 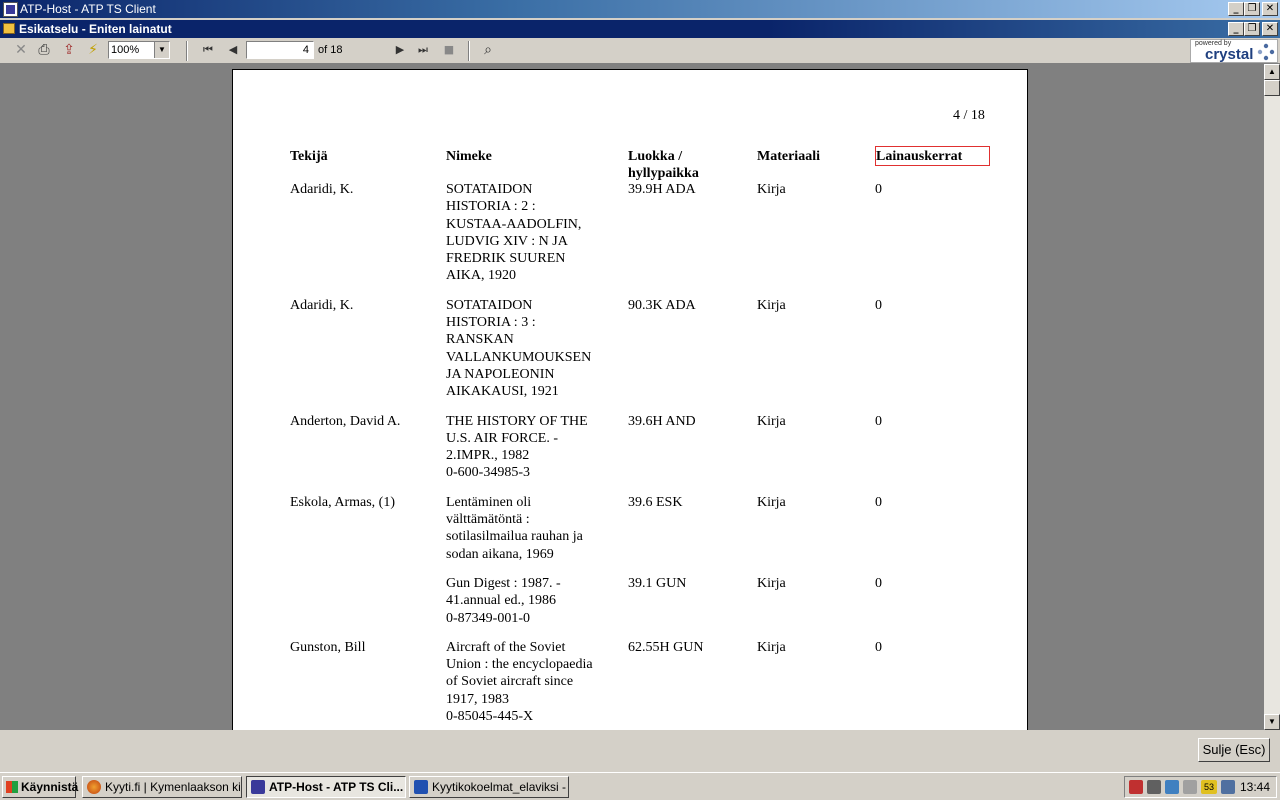 What do you see at coordinates (490, 717) in the screenshot?
I see `row-title-line: 0-85045-445-X` at bounding box center [490, 717].